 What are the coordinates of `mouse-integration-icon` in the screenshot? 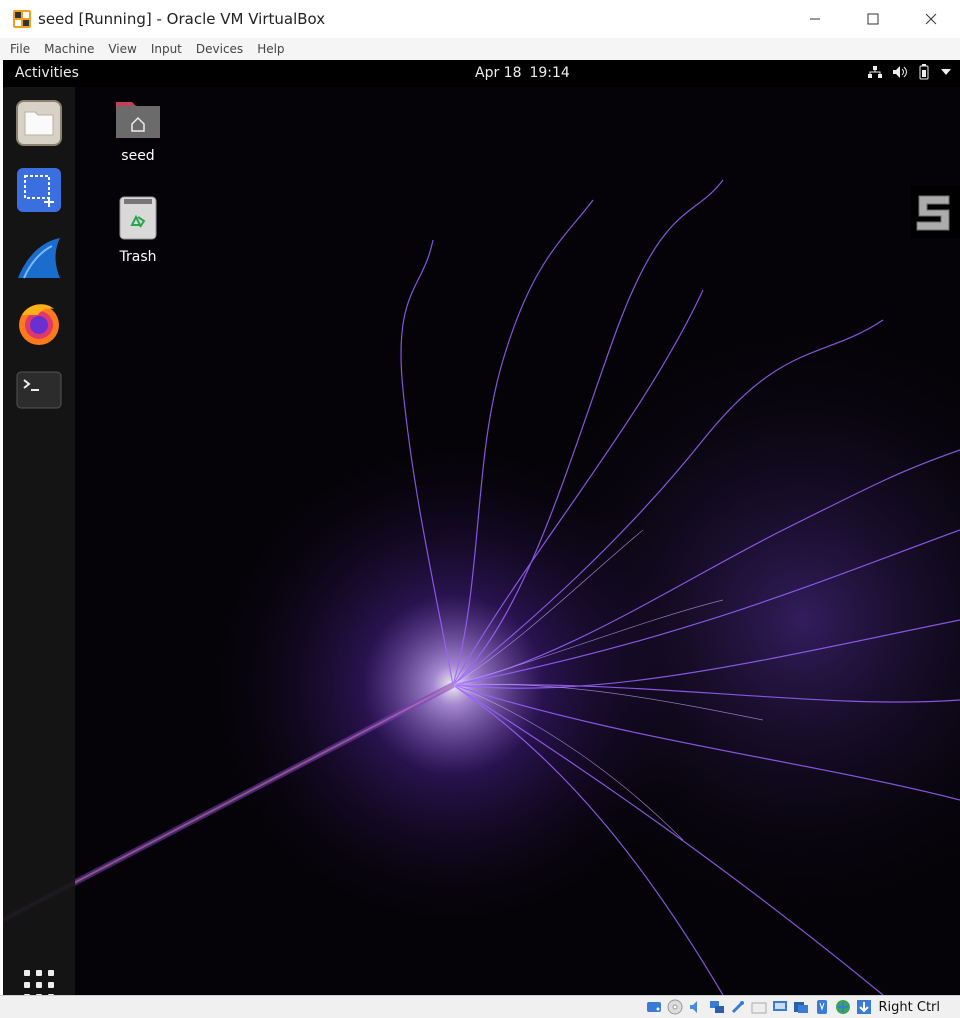 It's located at (843, 1007).